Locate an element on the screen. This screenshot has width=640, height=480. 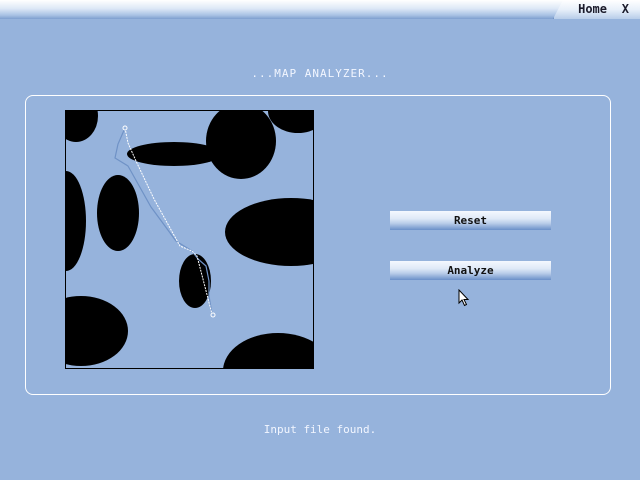
analyze-button: Analyze is located at coordinates (470, 270).